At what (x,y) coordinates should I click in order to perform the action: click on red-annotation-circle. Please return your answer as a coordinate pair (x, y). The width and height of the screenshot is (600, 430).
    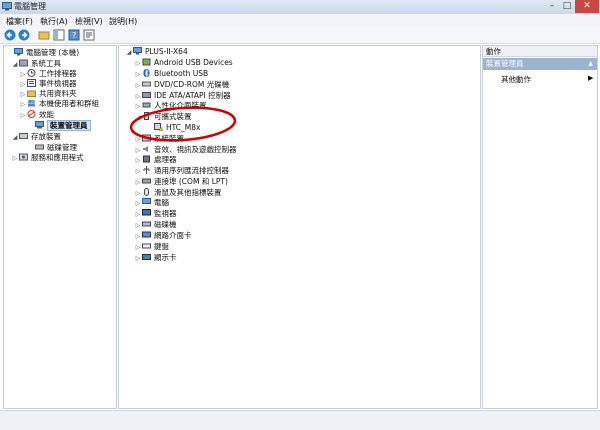
    Looking at the image, I should click on (183, 124).